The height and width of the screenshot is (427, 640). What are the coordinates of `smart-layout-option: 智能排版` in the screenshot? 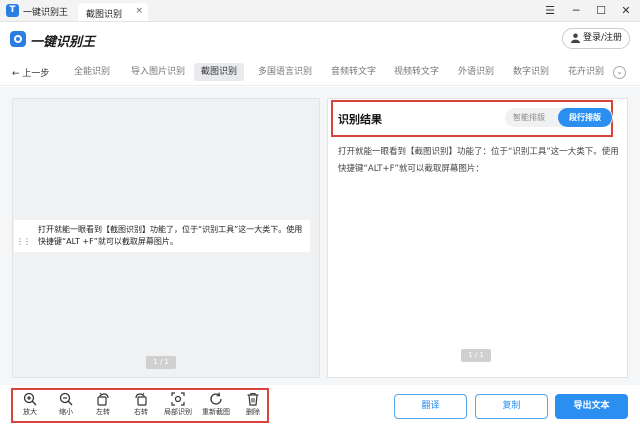 It's located at (529, 117).